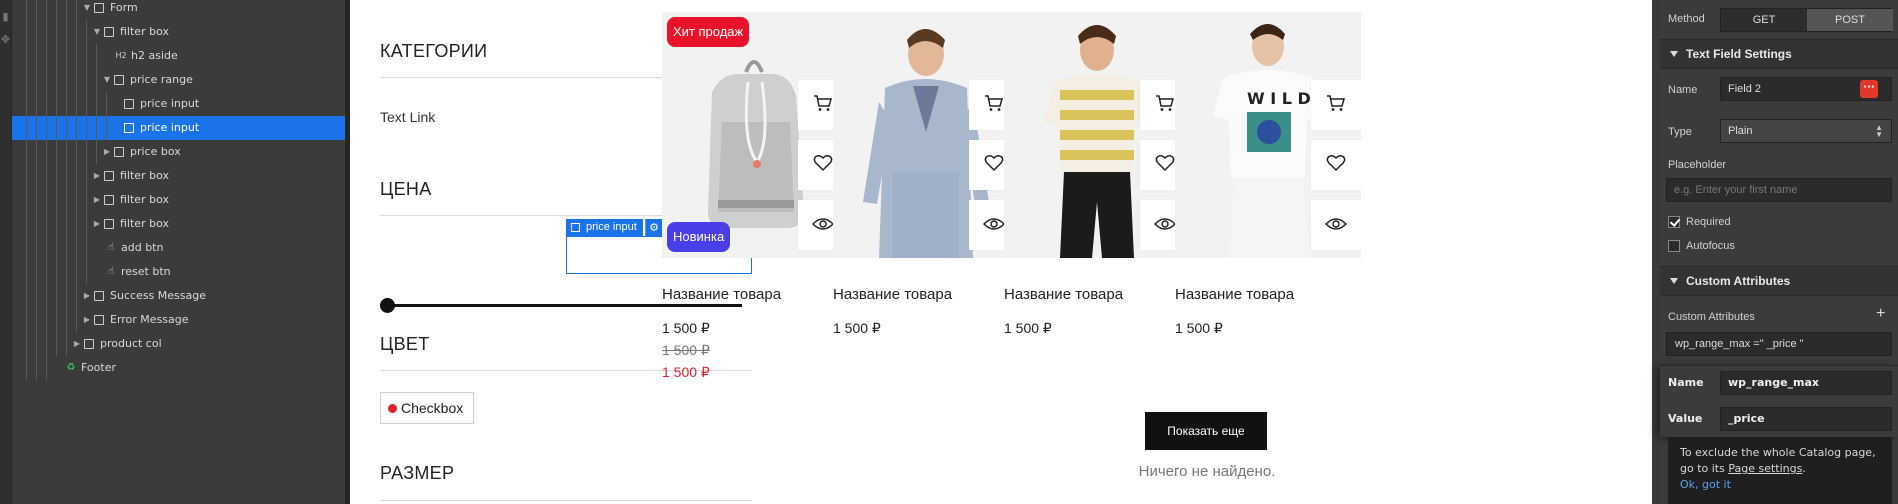 The image size is (1898, 504). What do you see at coordinates (417, 473) in the screenshot?
I see `size-title: РАЗМЕР` at bounding box center [417, 473].